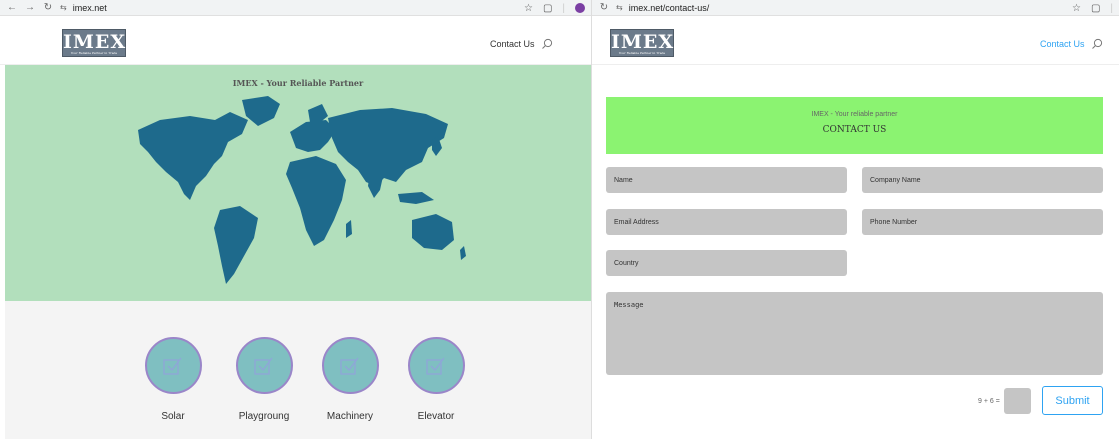  I want to click on address-bar: imex.net, so click(90, 8).